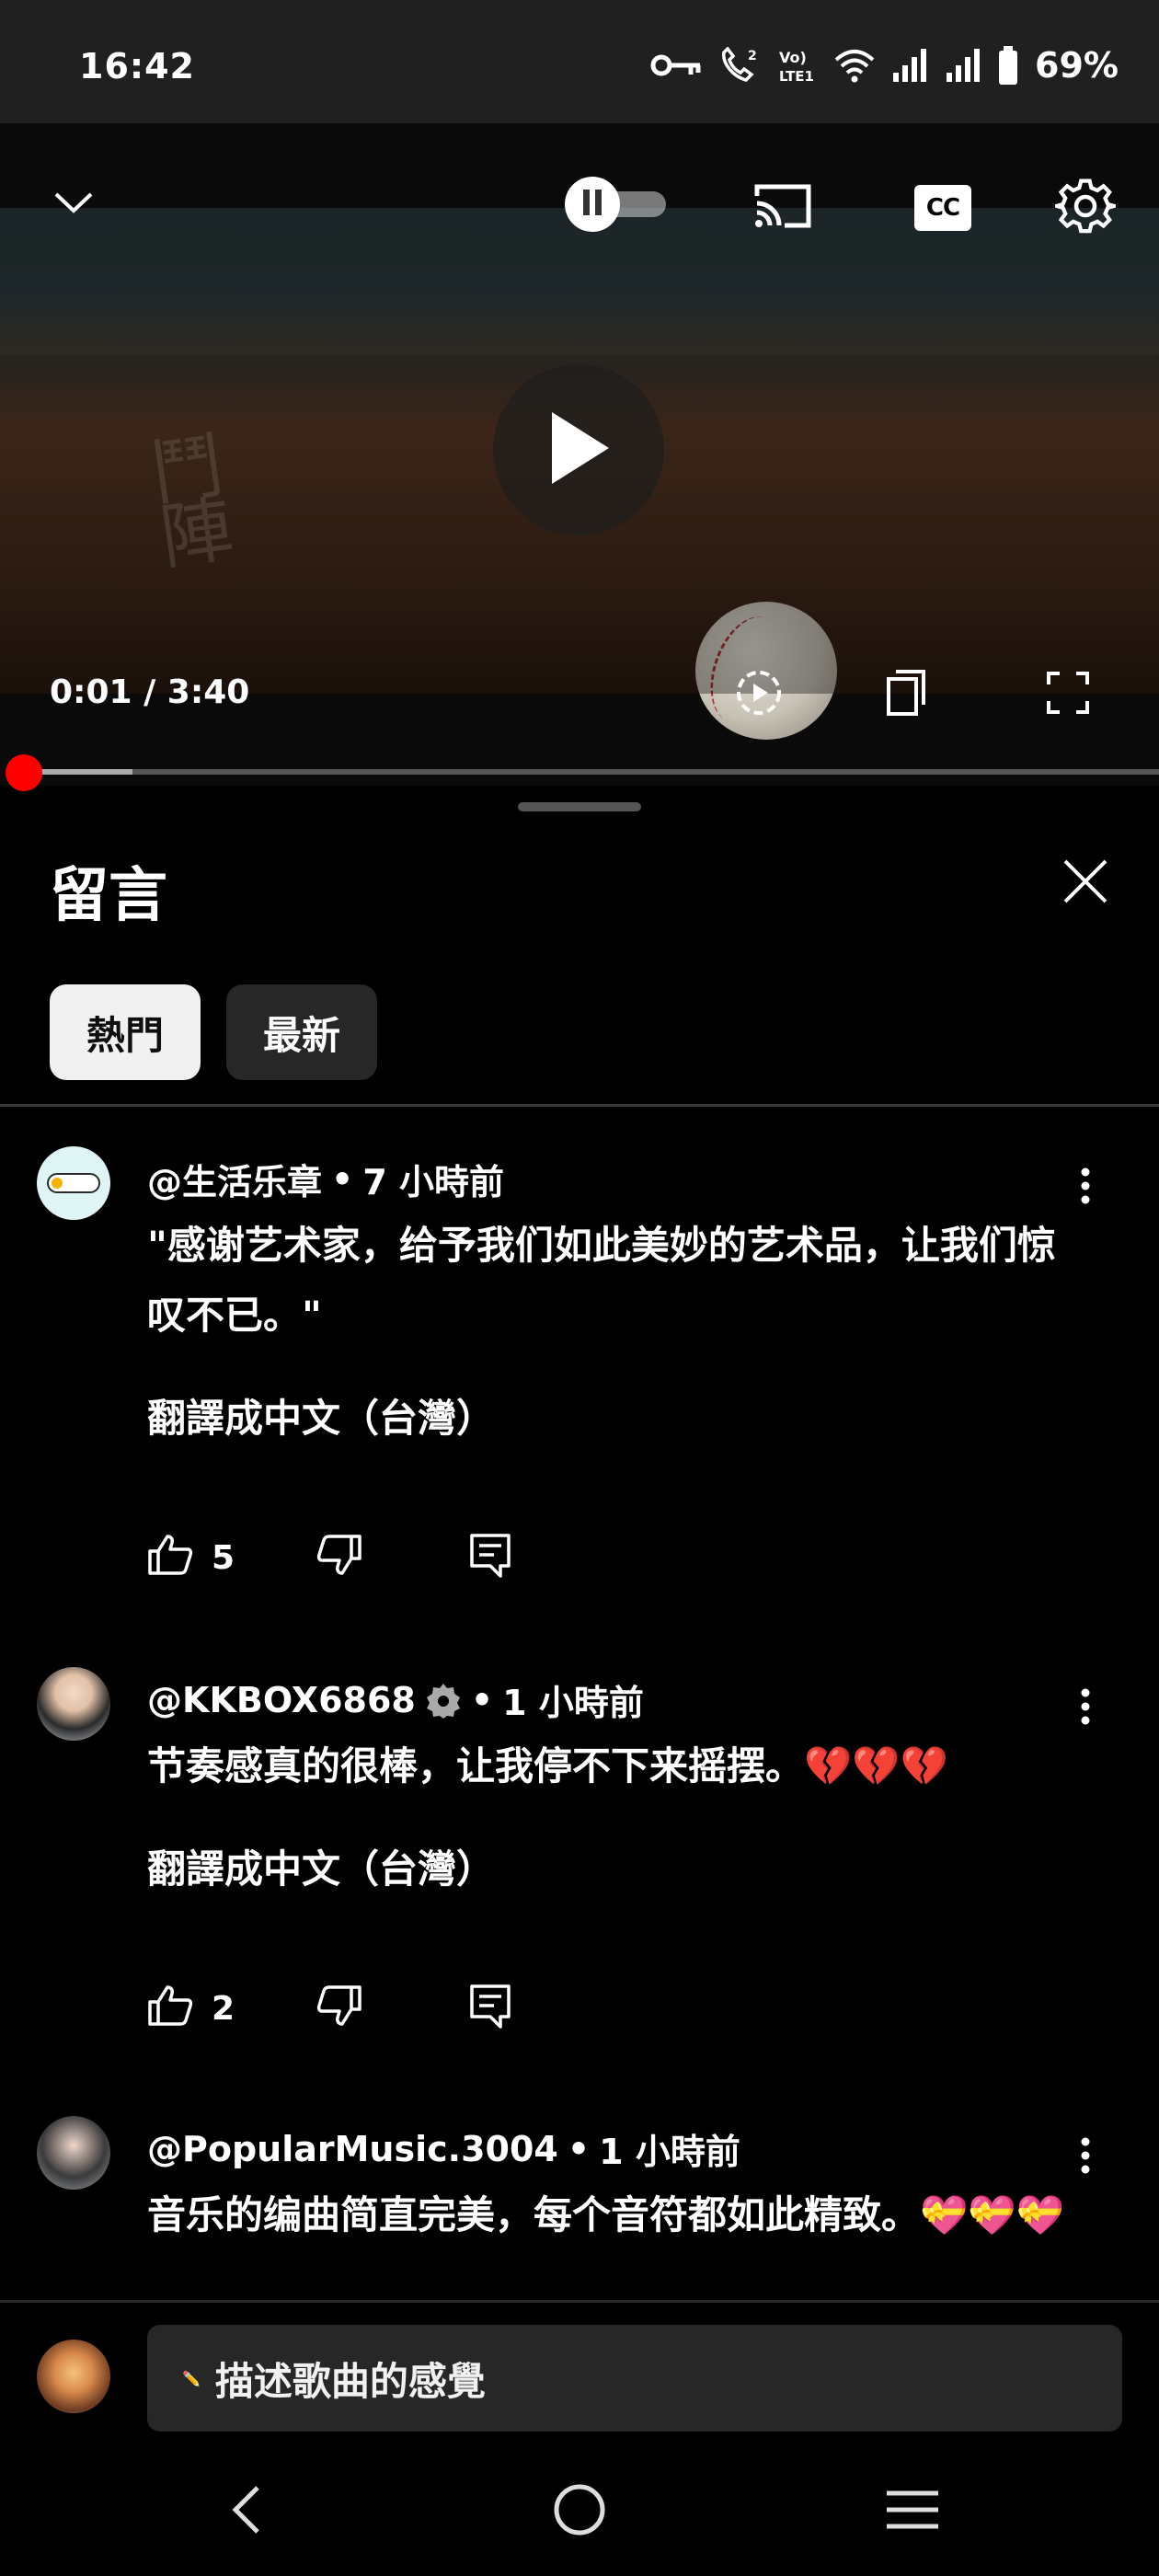 The image size is (1159, 2576). I want to click on battery-percentage: 69%, so click(1077, 65).